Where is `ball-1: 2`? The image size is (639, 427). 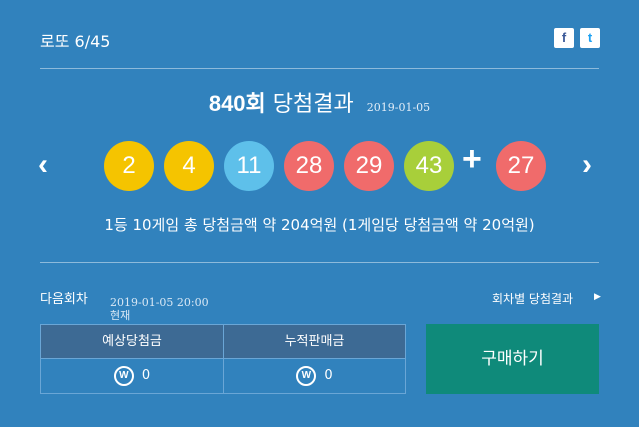 ball-1: 2 is located at coordinates (129, 166).